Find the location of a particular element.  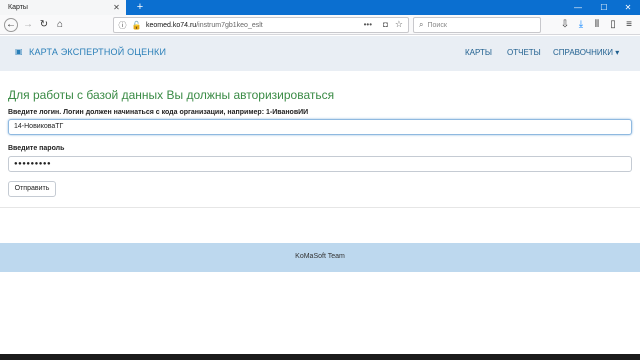

footer: KoMaSoft Team is located at coordinates (320, 257).